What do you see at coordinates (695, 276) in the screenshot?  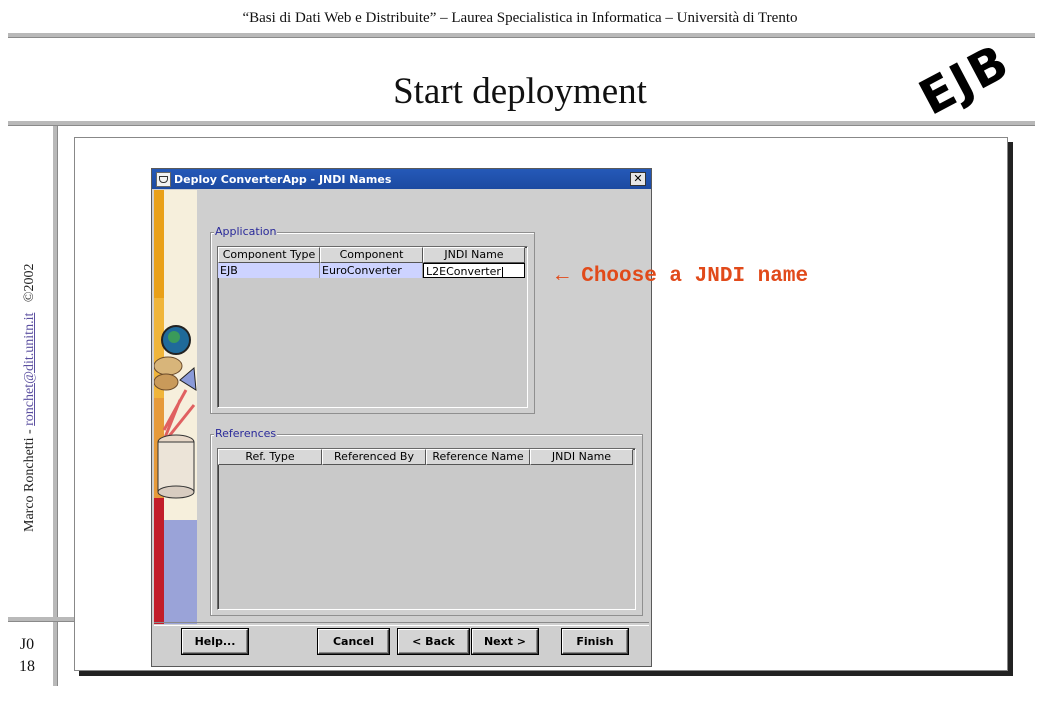 I see `annotation-text: Choose a JNDI name` at bounding box center [695, 276].